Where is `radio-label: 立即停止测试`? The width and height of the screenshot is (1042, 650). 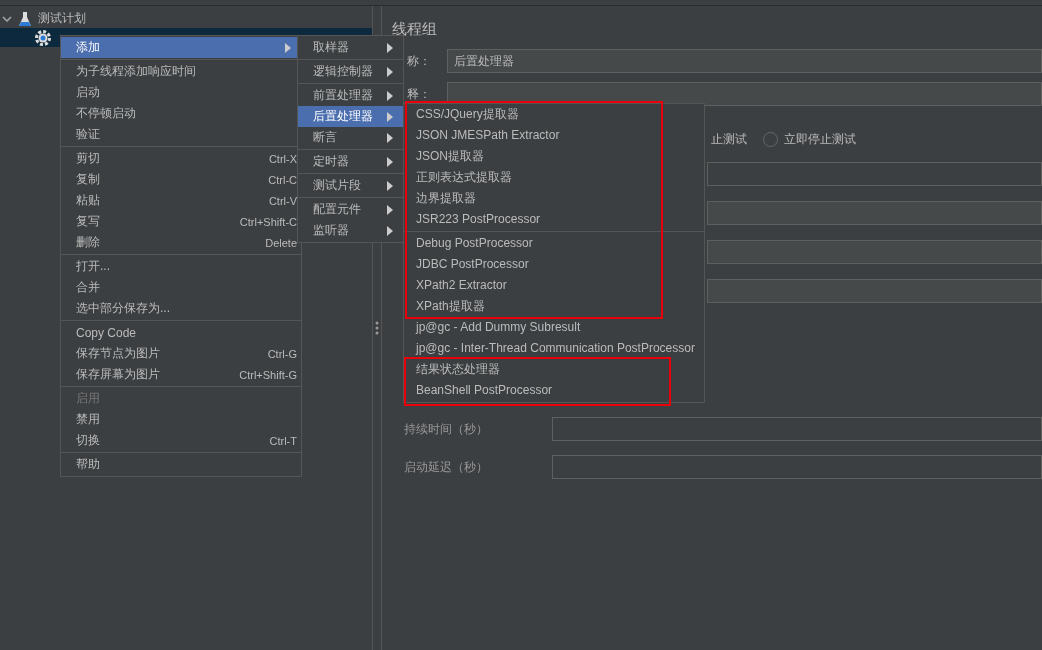 radio-label: 立即停止测试 is located at coordinates (820, 139).